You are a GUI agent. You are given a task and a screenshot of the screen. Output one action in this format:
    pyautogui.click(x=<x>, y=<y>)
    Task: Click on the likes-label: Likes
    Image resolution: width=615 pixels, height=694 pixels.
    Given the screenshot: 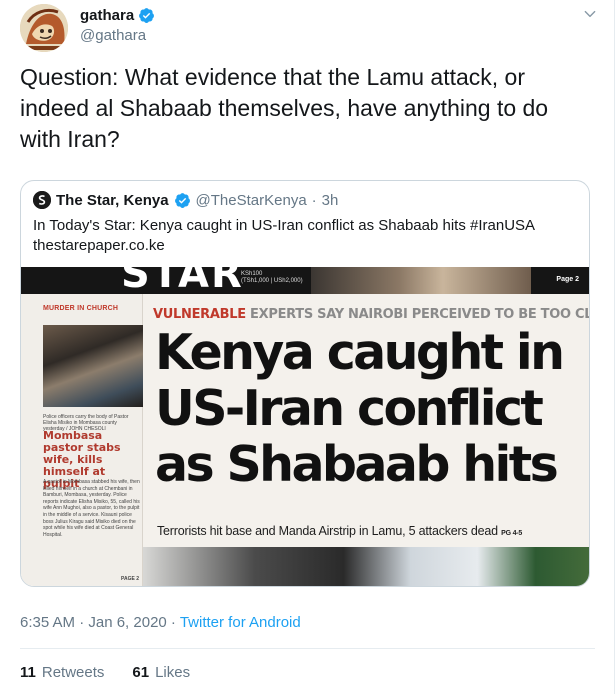 What is the action you would take?
    pyautogui.click(x=172, y=672)
    